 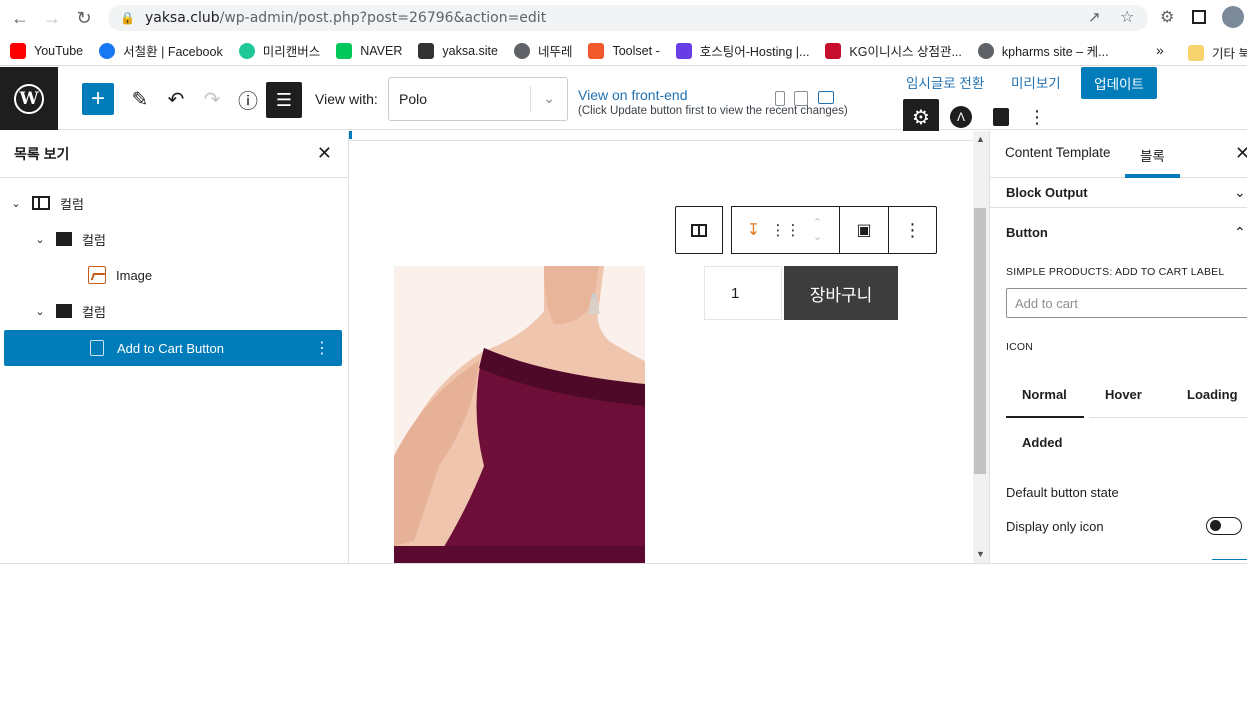 I want to click on wordpress-logo: W, so click(x=29, y=98).